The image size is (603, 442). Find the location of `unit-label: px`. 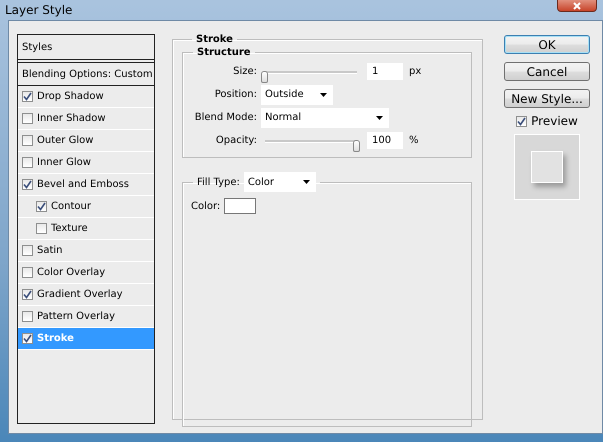

unit-label: px is located at coordinates (415, 71).